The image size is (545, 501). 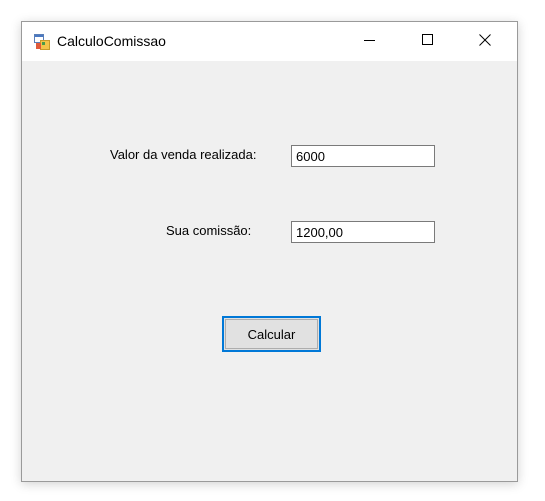 What do you see at coordinates (363, 232) in the screenshot?
I see `comissao-output: 1200,00` at bounding box center [363, 232].